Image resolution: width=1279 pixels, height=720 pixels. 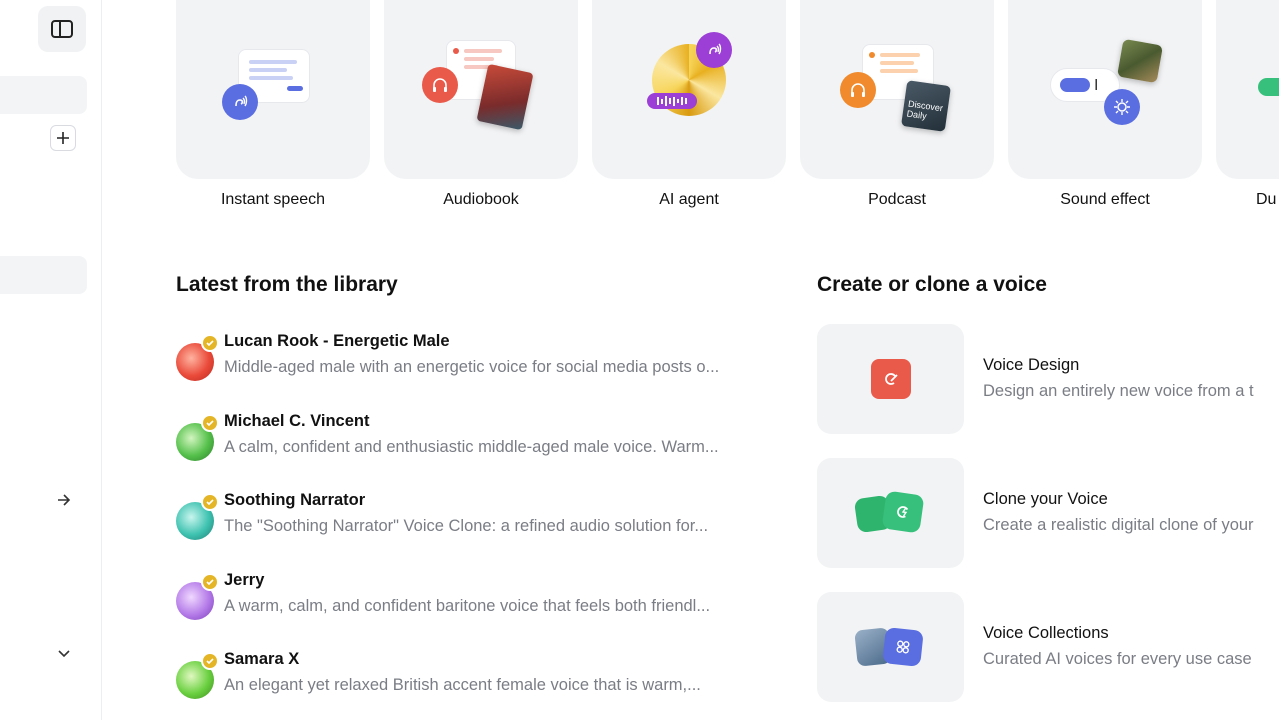 I want to click on tile-label: Sound effect, so click(x=1105, y=199).